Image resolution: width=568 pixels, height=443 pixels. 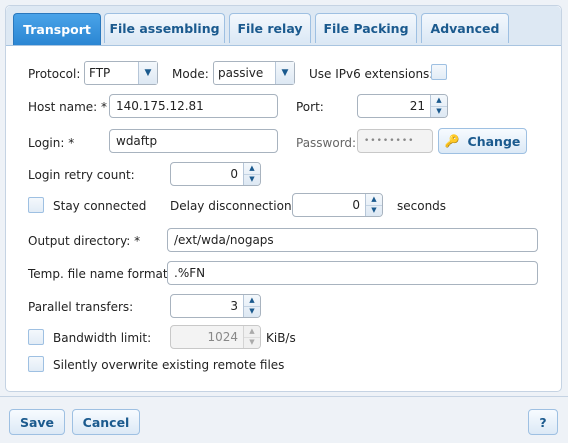 What do you see at coordinates (190, 74) in the screenshot?
I see `mode-label: Mode:` at bounding box center [190, 74].